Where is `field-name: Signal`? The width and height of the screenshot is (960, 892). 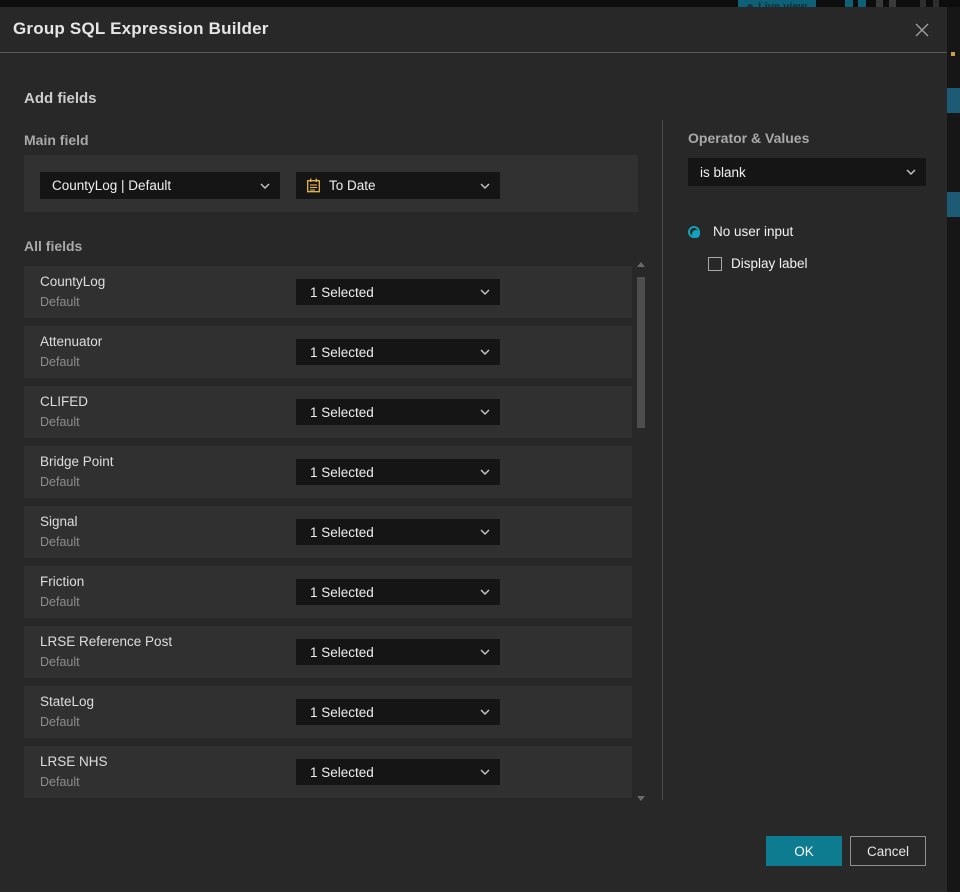
field-name: Signal is located at coordinates (59, 521).